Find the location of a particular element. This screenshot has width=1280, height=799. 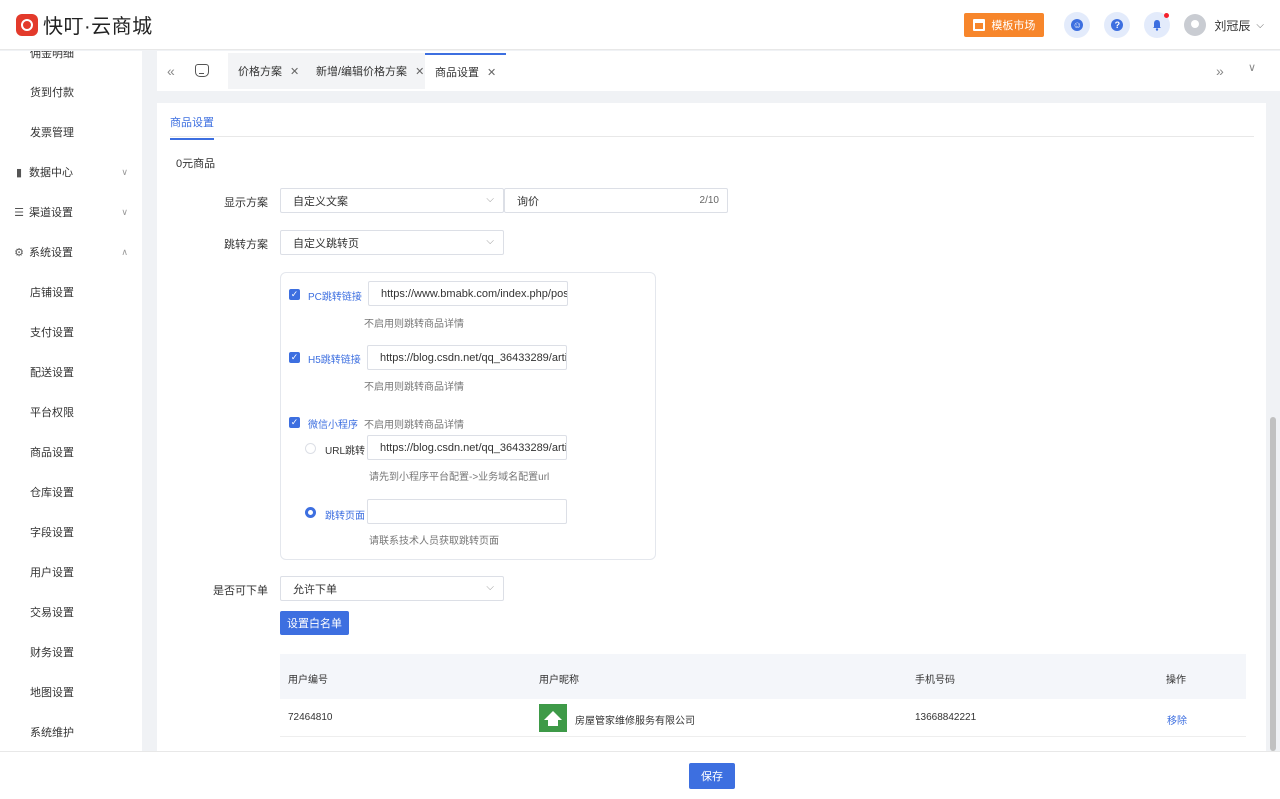

service-icon: ☺ is located at coordinates (1077, 25).